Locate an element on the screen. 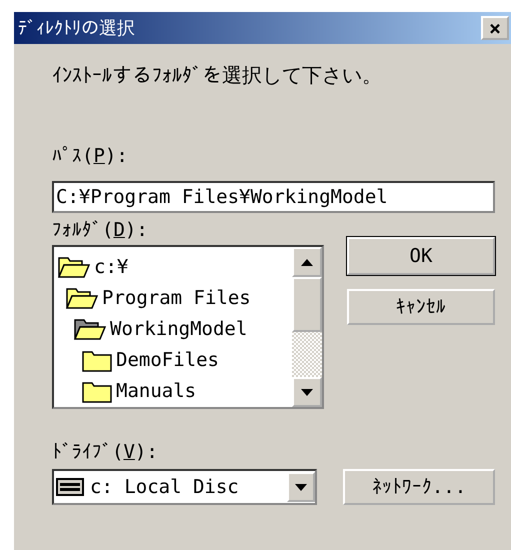  dropdown-button is located at coordinates (301, 487).